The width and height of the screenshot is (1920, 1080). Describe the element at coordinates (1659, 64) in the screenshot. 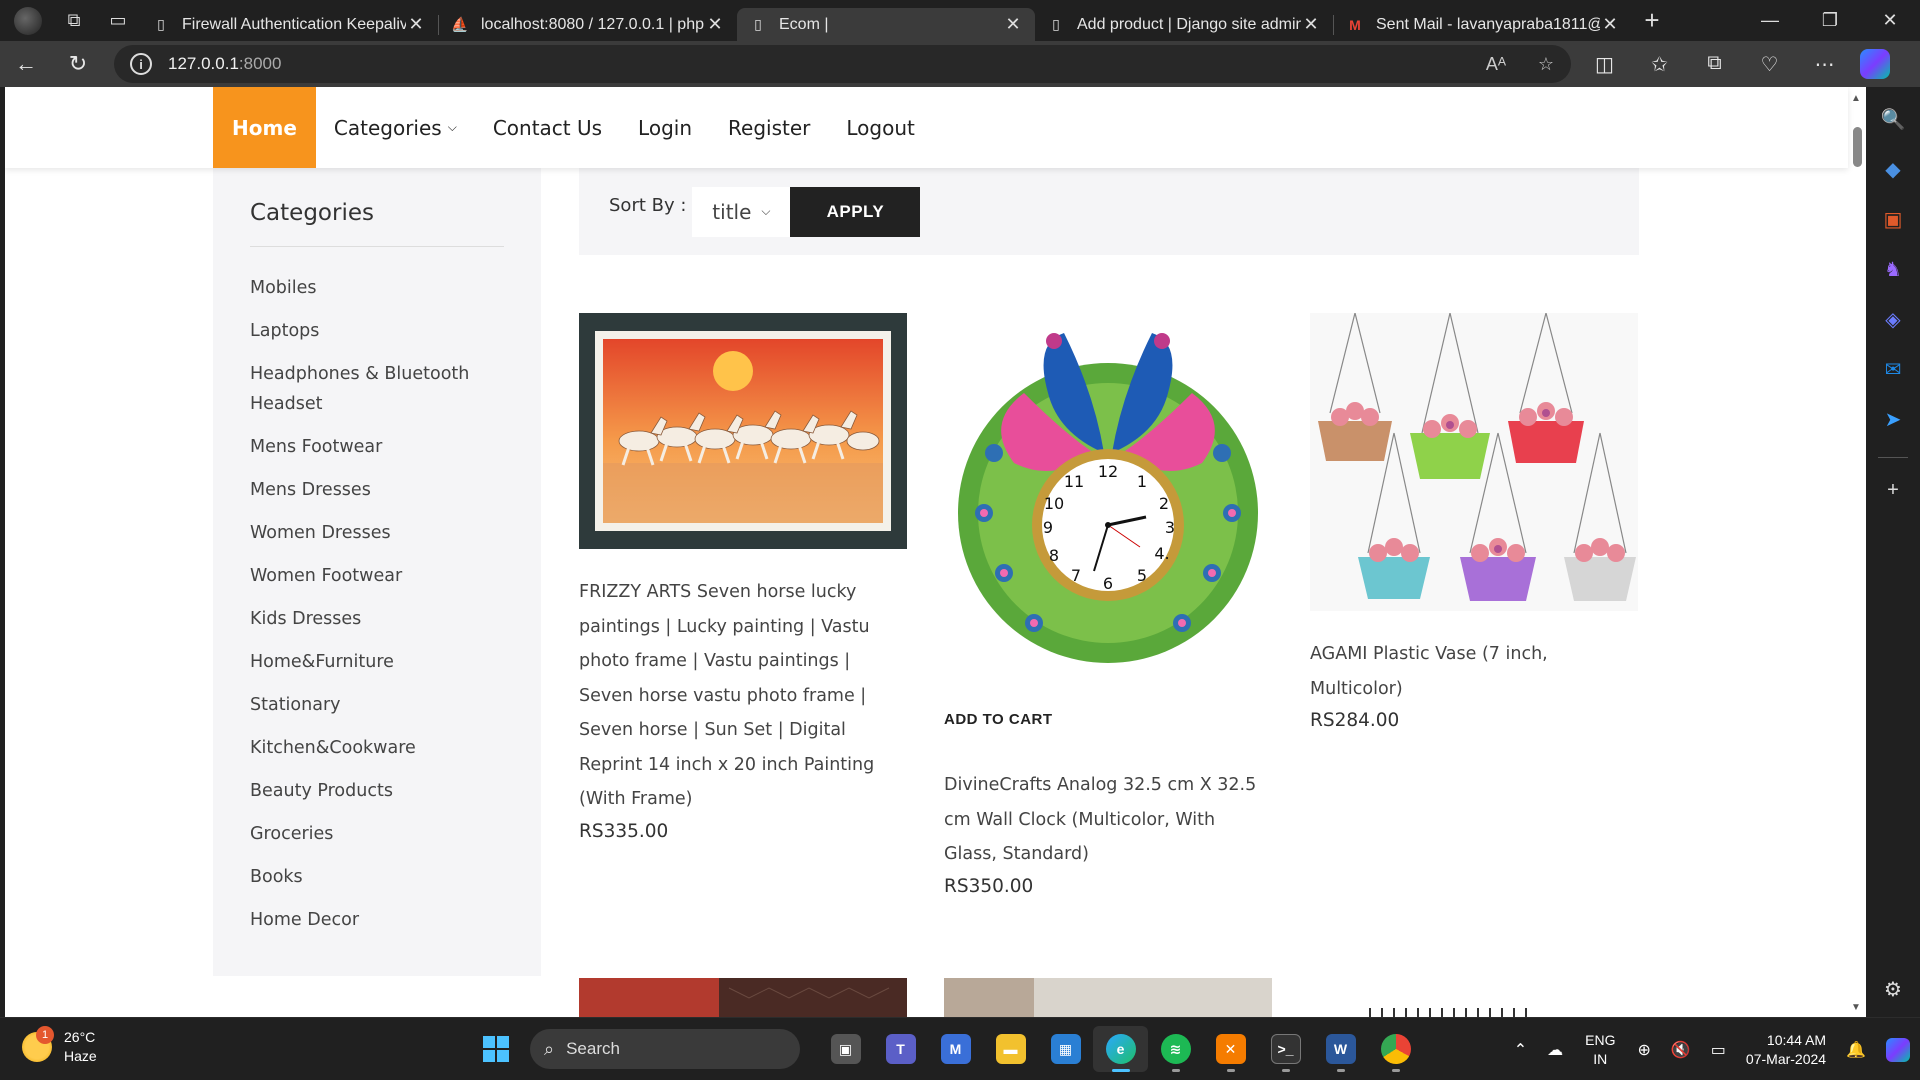

I see `favorites-icon: ✩` at that location.